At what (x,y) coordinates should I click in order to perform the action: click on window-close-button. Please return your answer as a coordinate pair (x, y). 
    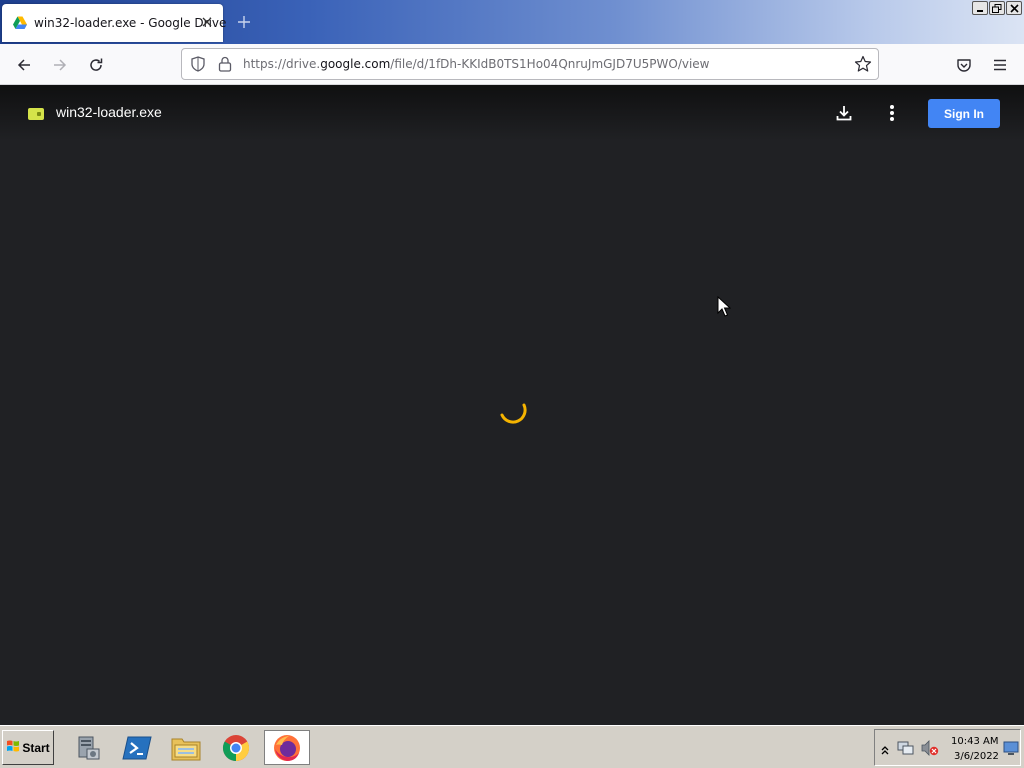
    Looking at the image, I should click on (1014, 8).